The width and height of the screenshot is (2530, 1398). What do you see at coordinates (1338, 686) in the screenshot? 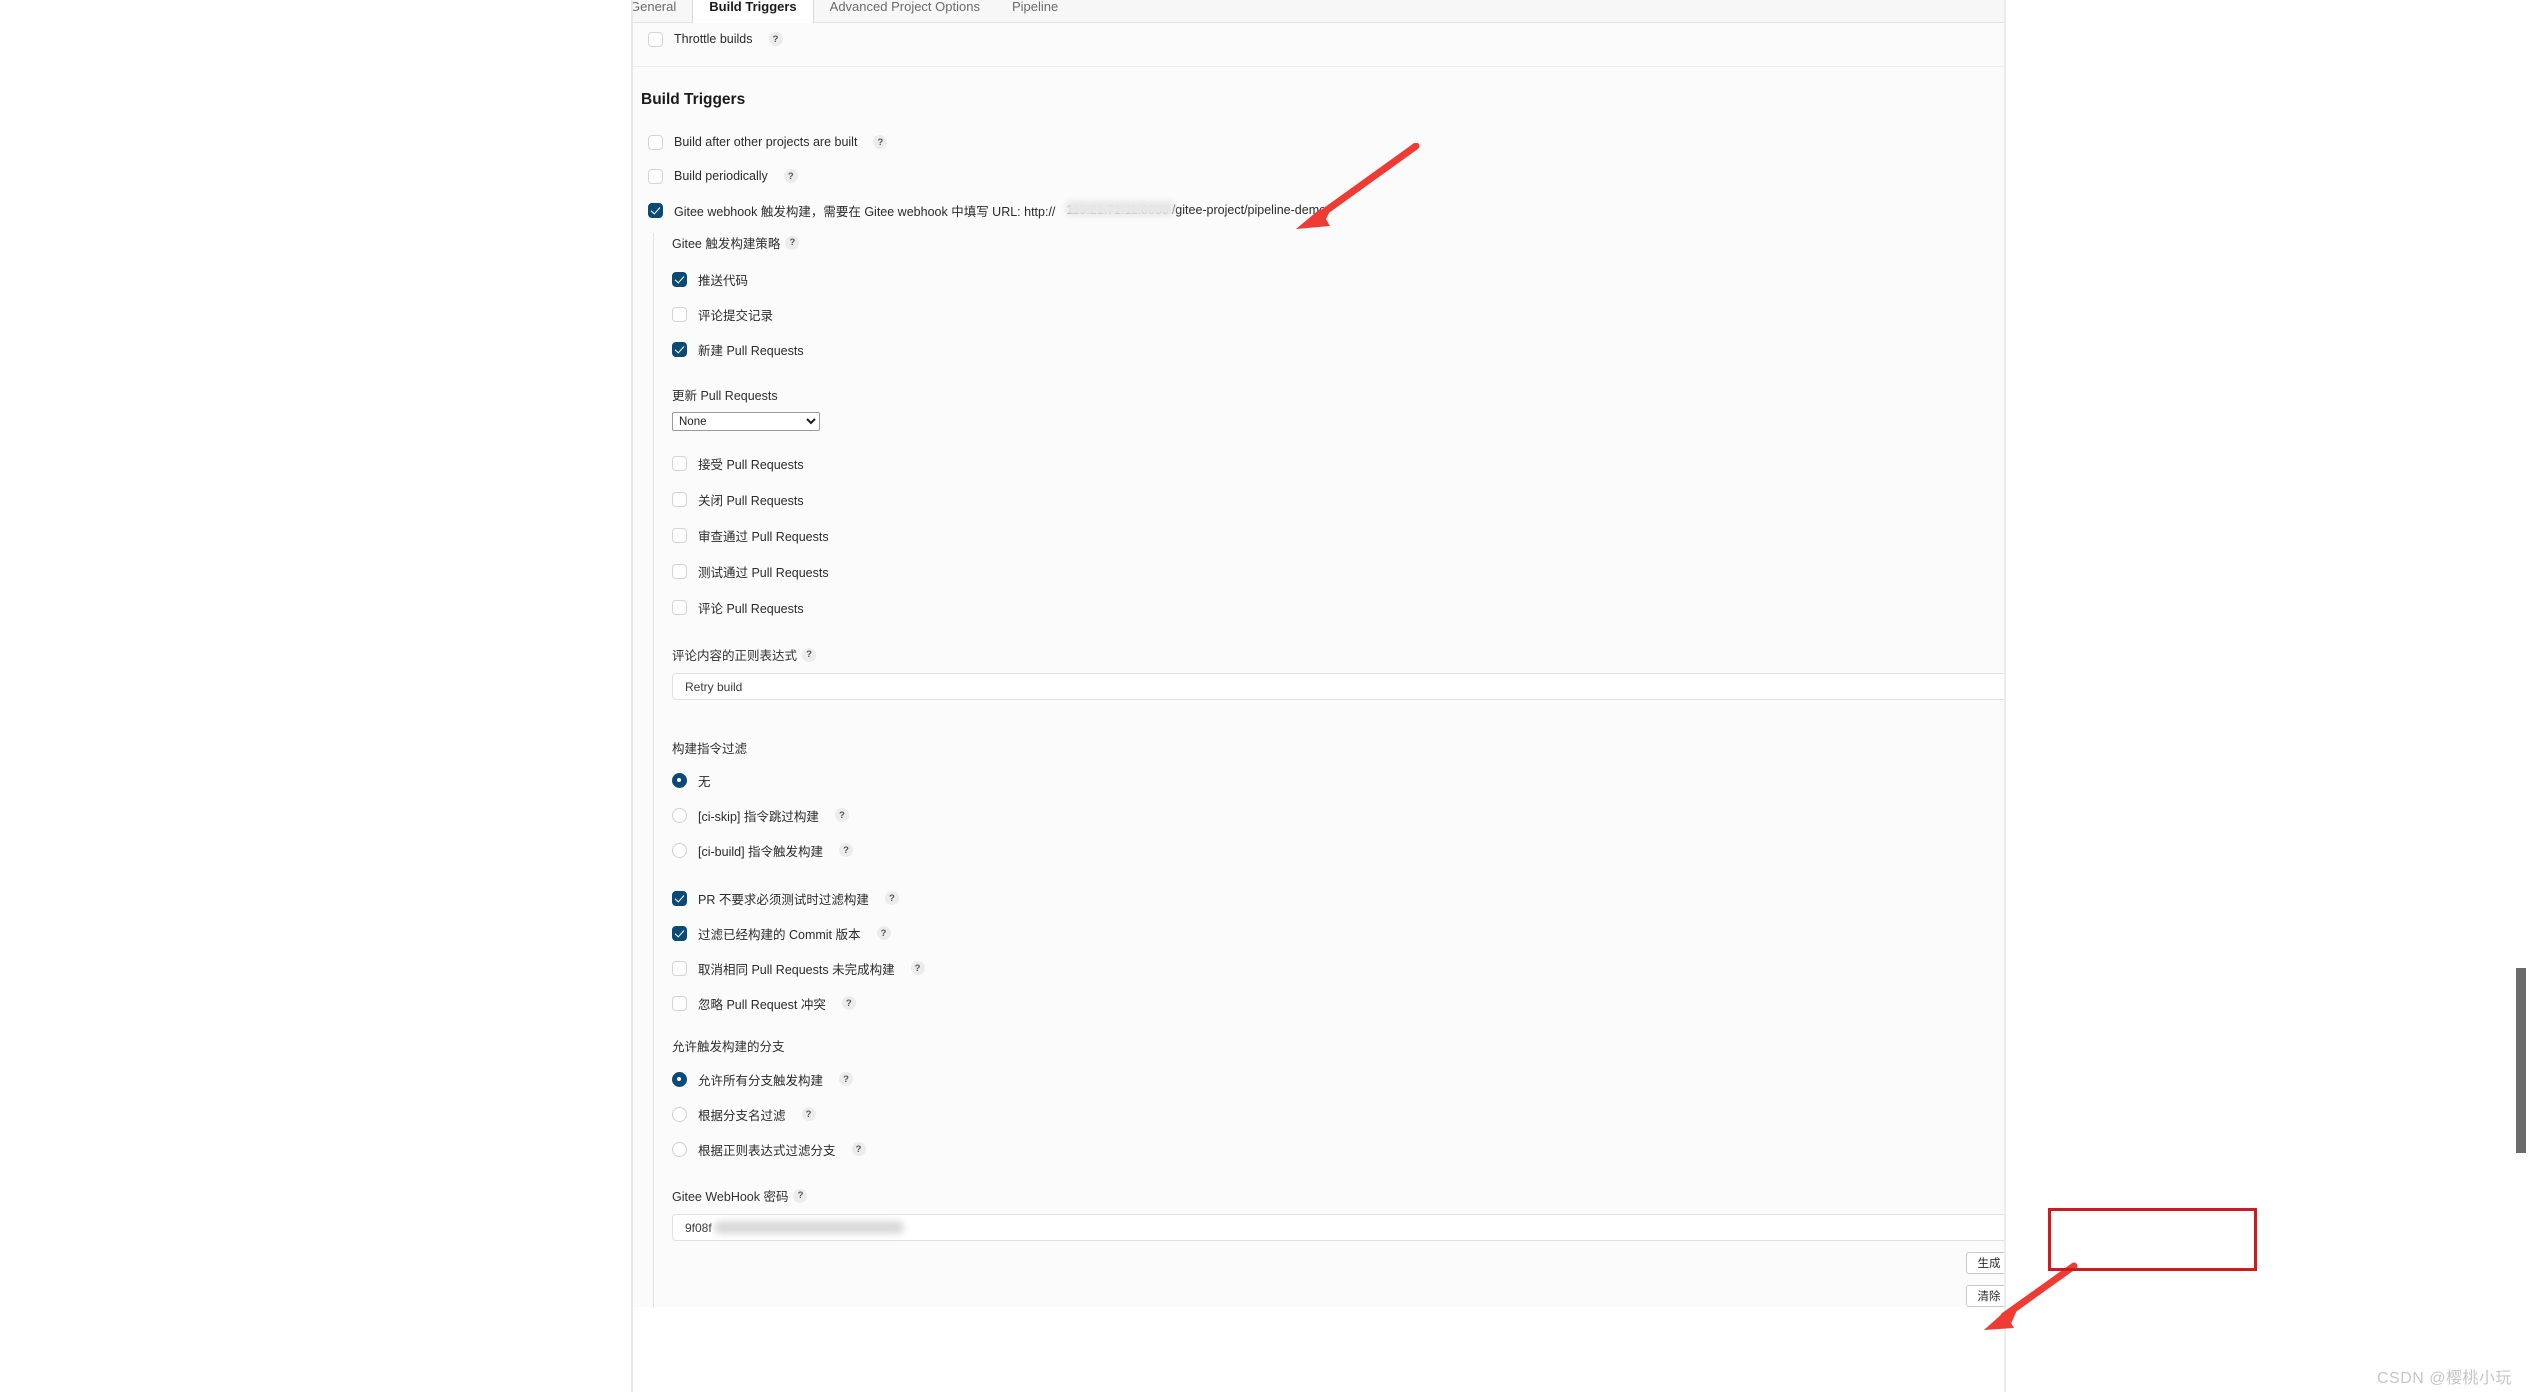
I see `comment-regex-input` at bounding box center [1338, 686].